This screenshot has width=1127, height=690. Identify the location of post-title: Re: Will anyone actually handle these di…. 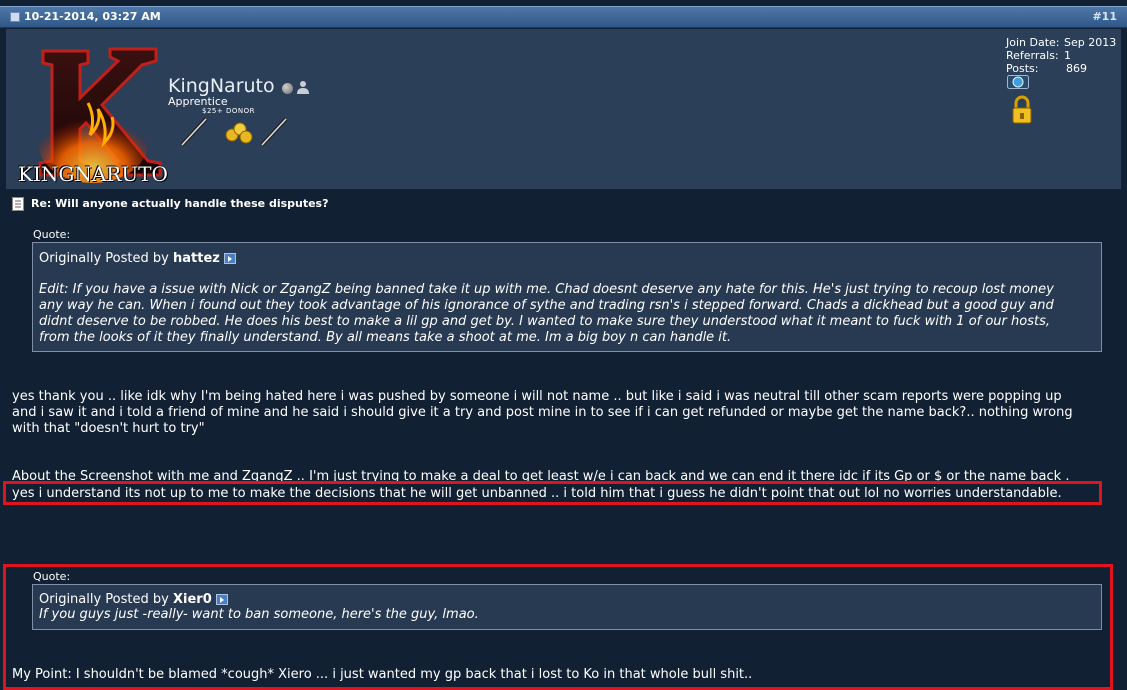
(180, 203).